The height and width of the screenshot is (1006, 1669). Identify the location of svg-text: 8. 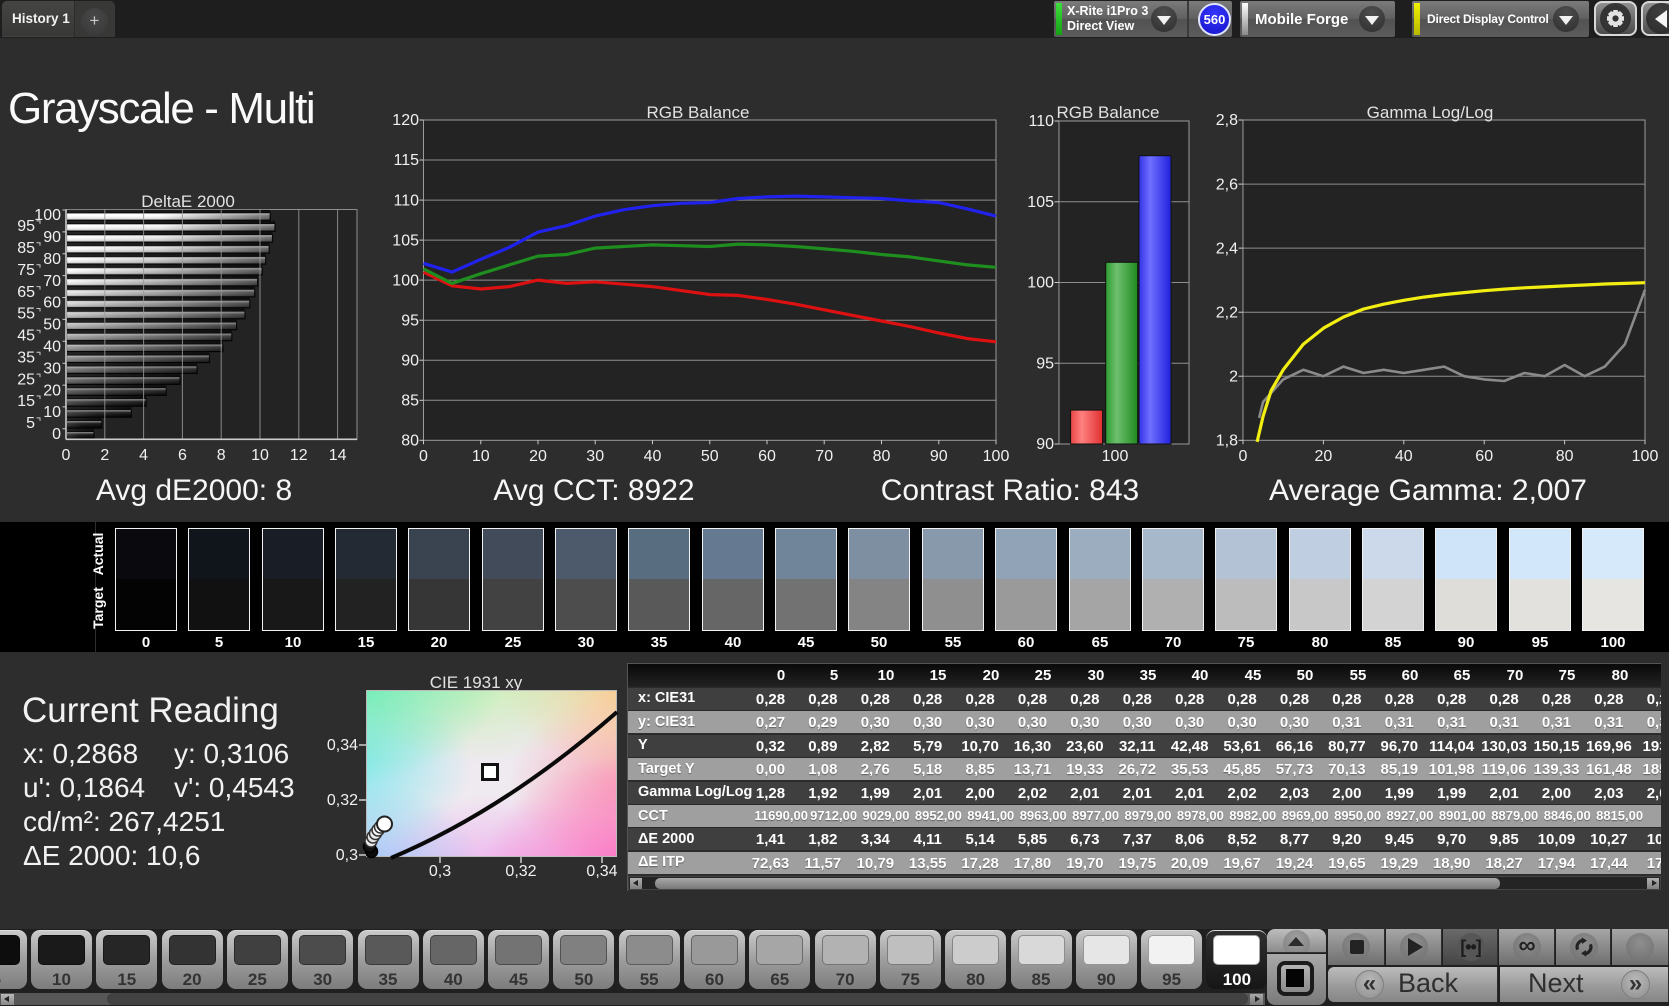
(221, 455).